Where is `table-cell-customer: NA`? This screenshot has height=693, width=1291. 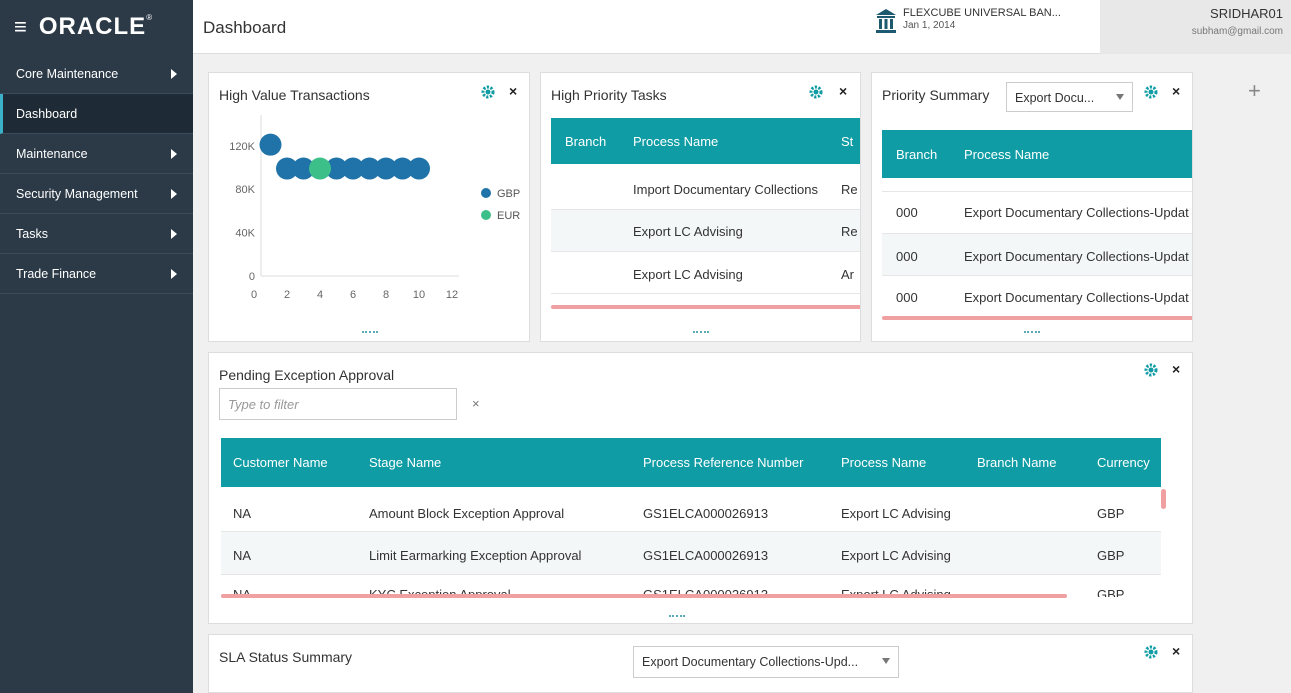 table-cell-customer: NA is located at coordinates (242, 555).